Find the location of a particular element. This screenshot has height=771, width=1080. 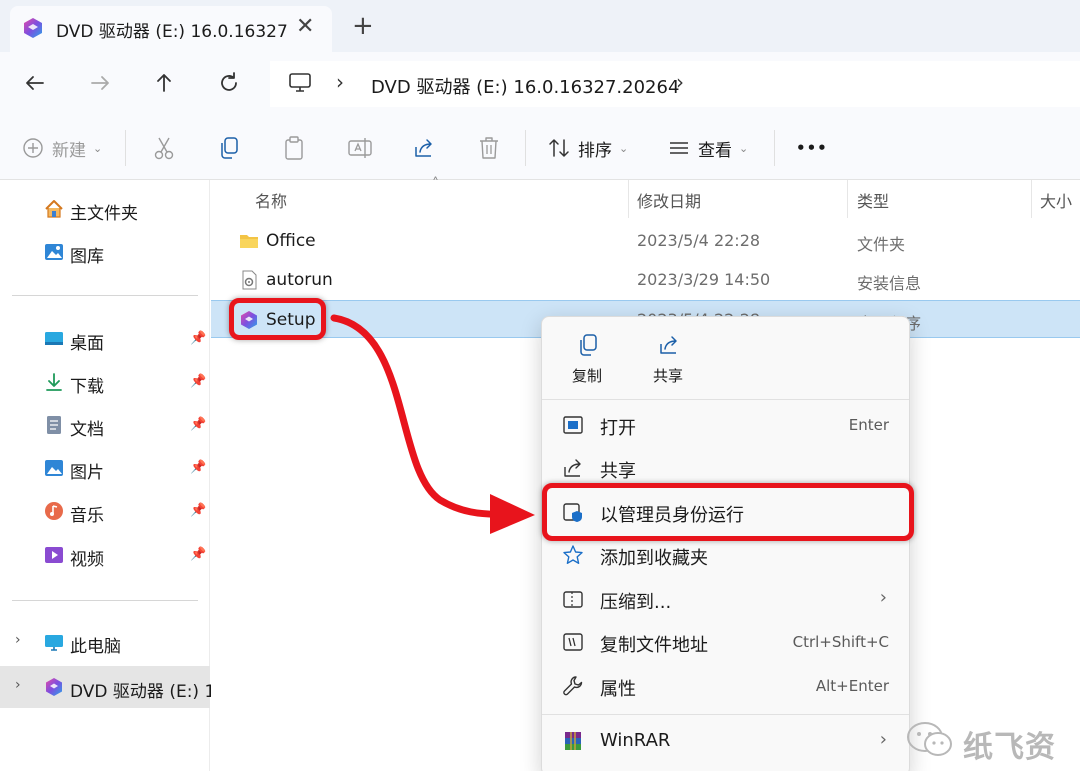

sidebar-item-gallery: 图库 is located at coordinates (105, 252).